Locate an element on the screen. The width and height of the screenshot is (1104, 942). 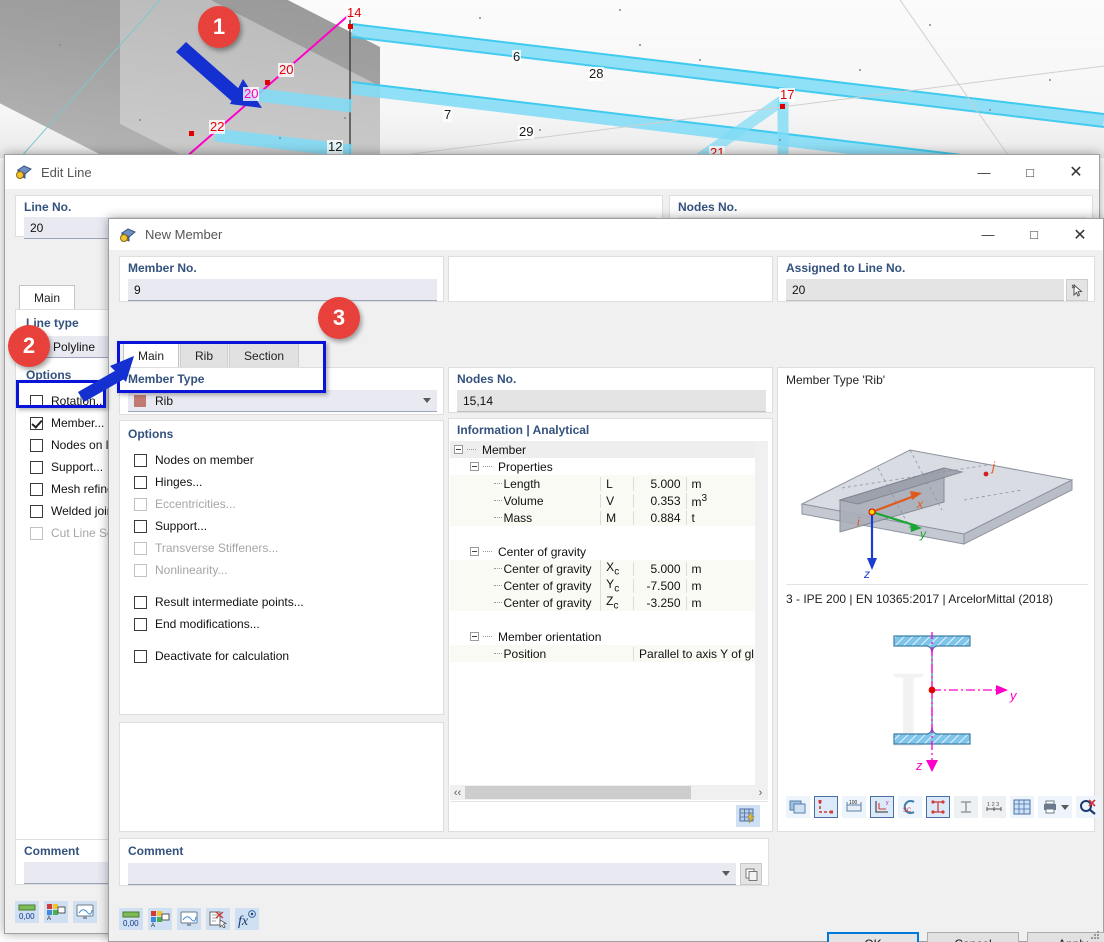
profile-icon is located at coordinates (966, 807).